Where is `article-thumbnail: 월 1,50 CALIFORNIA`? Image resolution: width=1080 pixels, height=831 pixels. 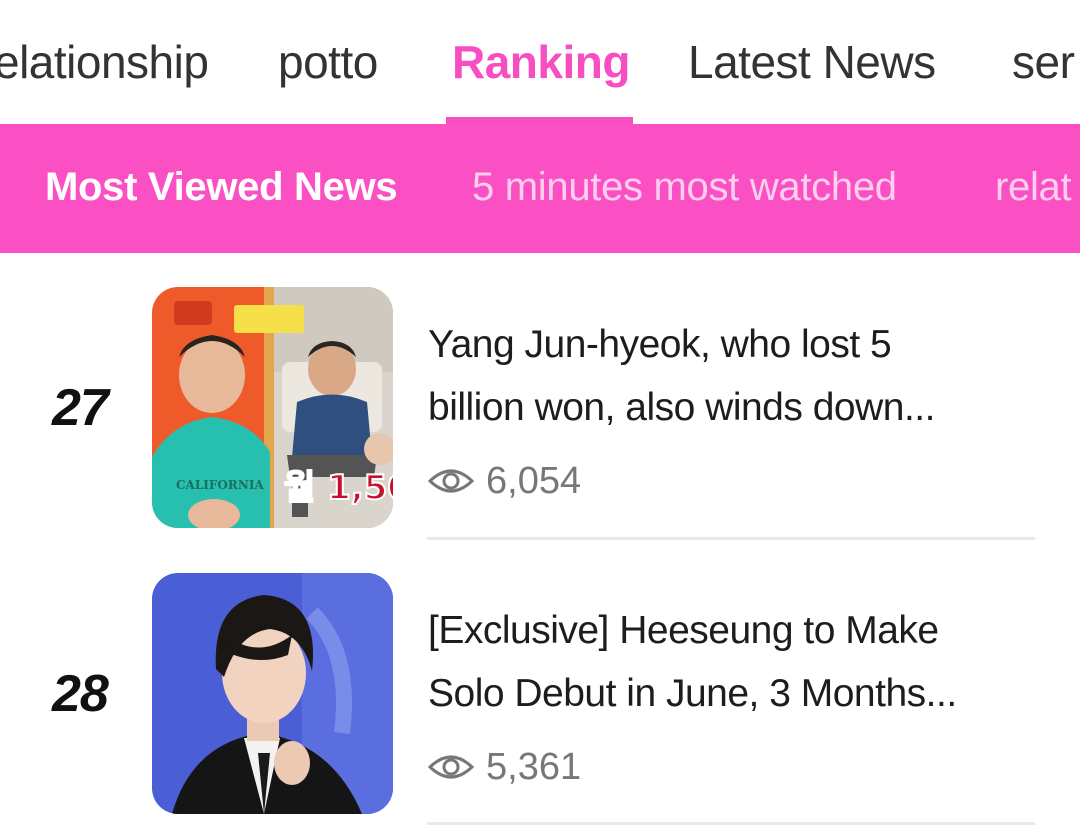 article-thumbnail: 월 1,50 CALIFORNIA is located at coordinates (272, 407).